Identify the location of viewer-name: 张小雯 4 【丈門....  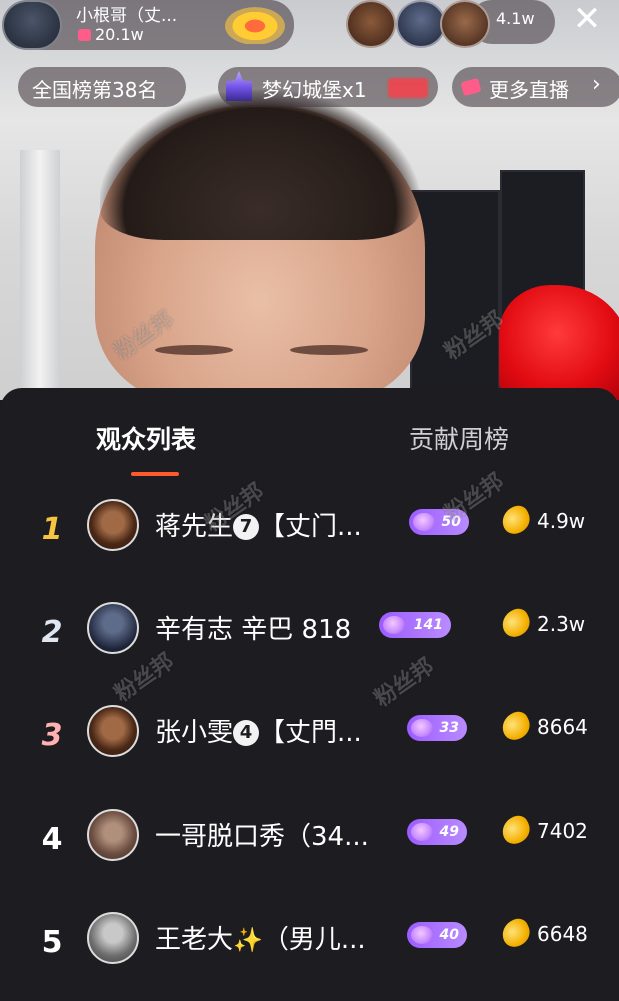
(258, 733).